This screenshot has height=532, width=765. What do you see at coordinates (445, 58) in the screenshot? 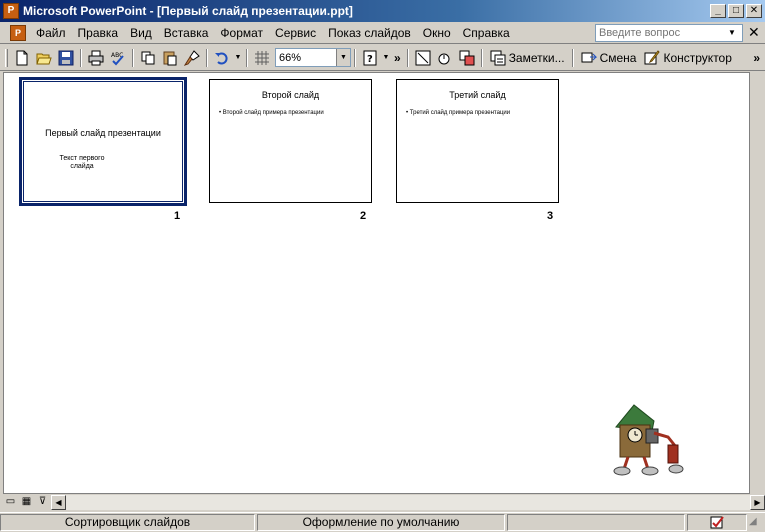
I see `hide-slide-icon` at bounding box center [445, 58].